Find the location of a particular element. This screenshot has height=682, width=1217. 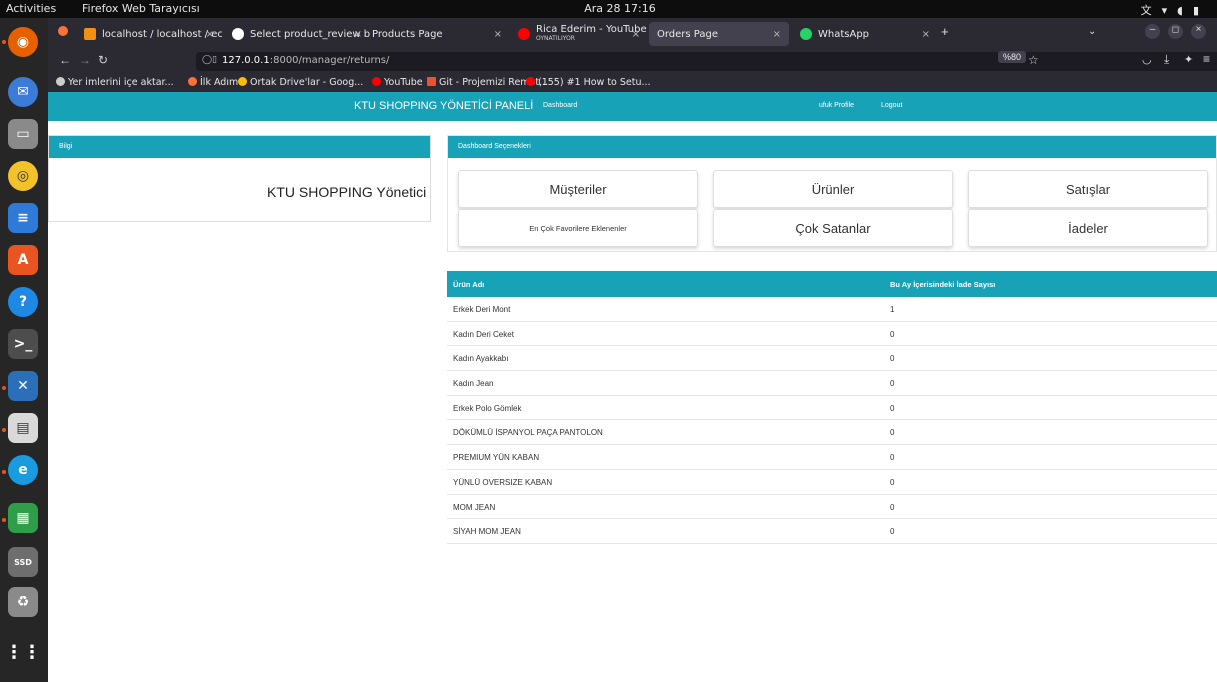

bookmark-getting-started: İlk Adım is located at coordinates (213, 82).